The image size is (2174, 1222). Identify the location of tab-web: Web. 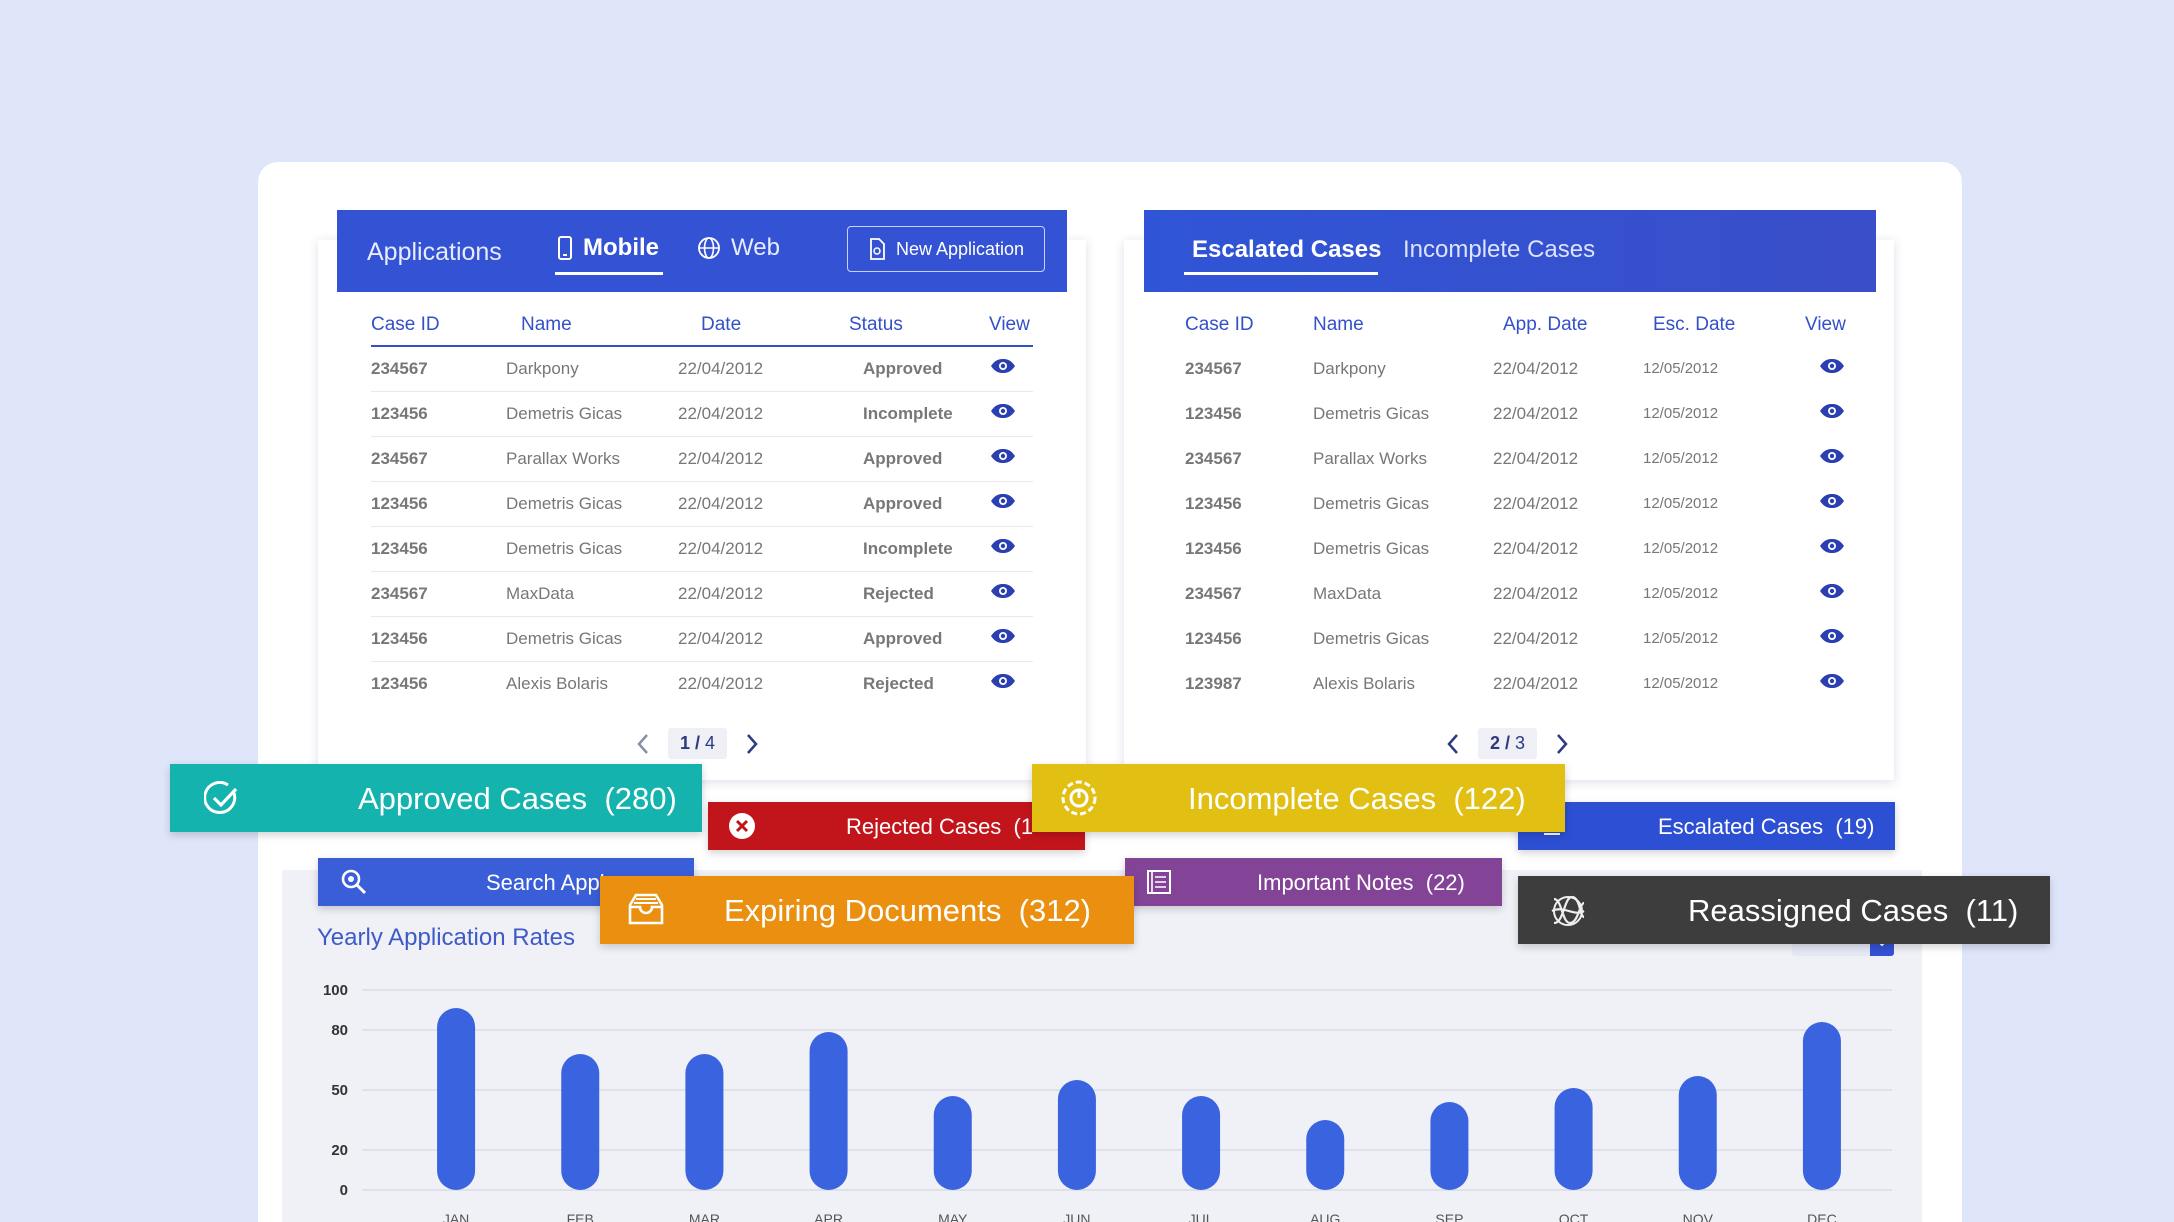
(738, 248).